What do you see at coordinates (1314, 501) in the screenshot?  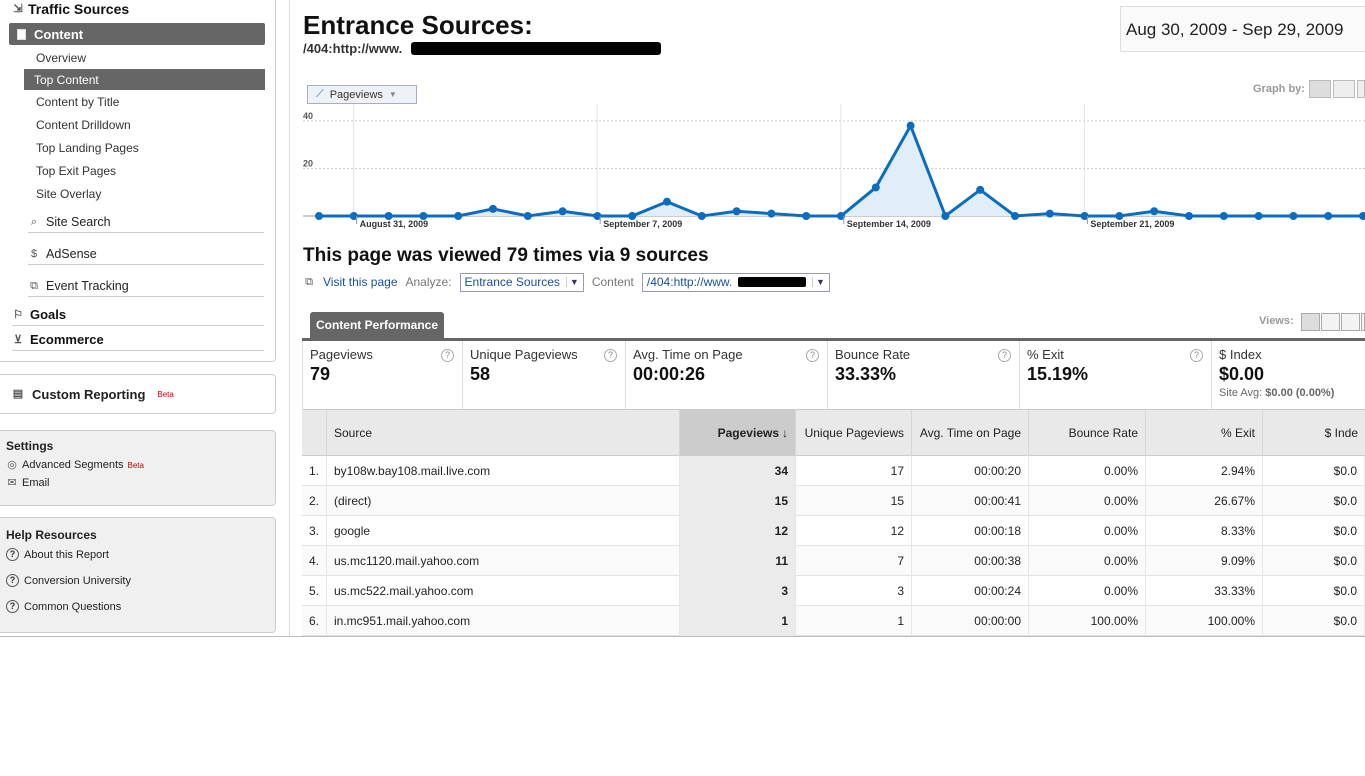 I see `index-cell: $0.0` at bounding box center [1314, 501].